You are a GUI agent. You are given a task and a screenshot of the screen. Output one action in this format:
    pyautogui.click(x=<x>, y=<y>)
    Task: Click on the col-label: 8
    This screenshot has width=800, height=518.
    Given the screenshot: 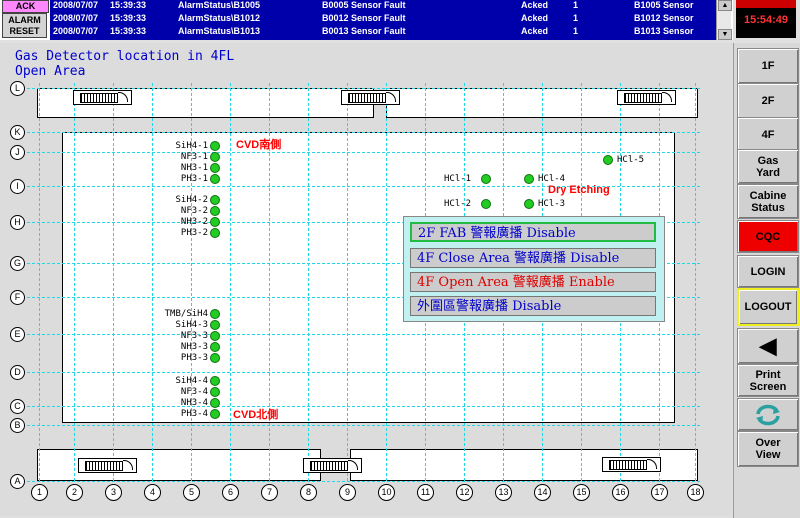 What is the action you would take?
    pyautogui.click(x=308, y=492)
    